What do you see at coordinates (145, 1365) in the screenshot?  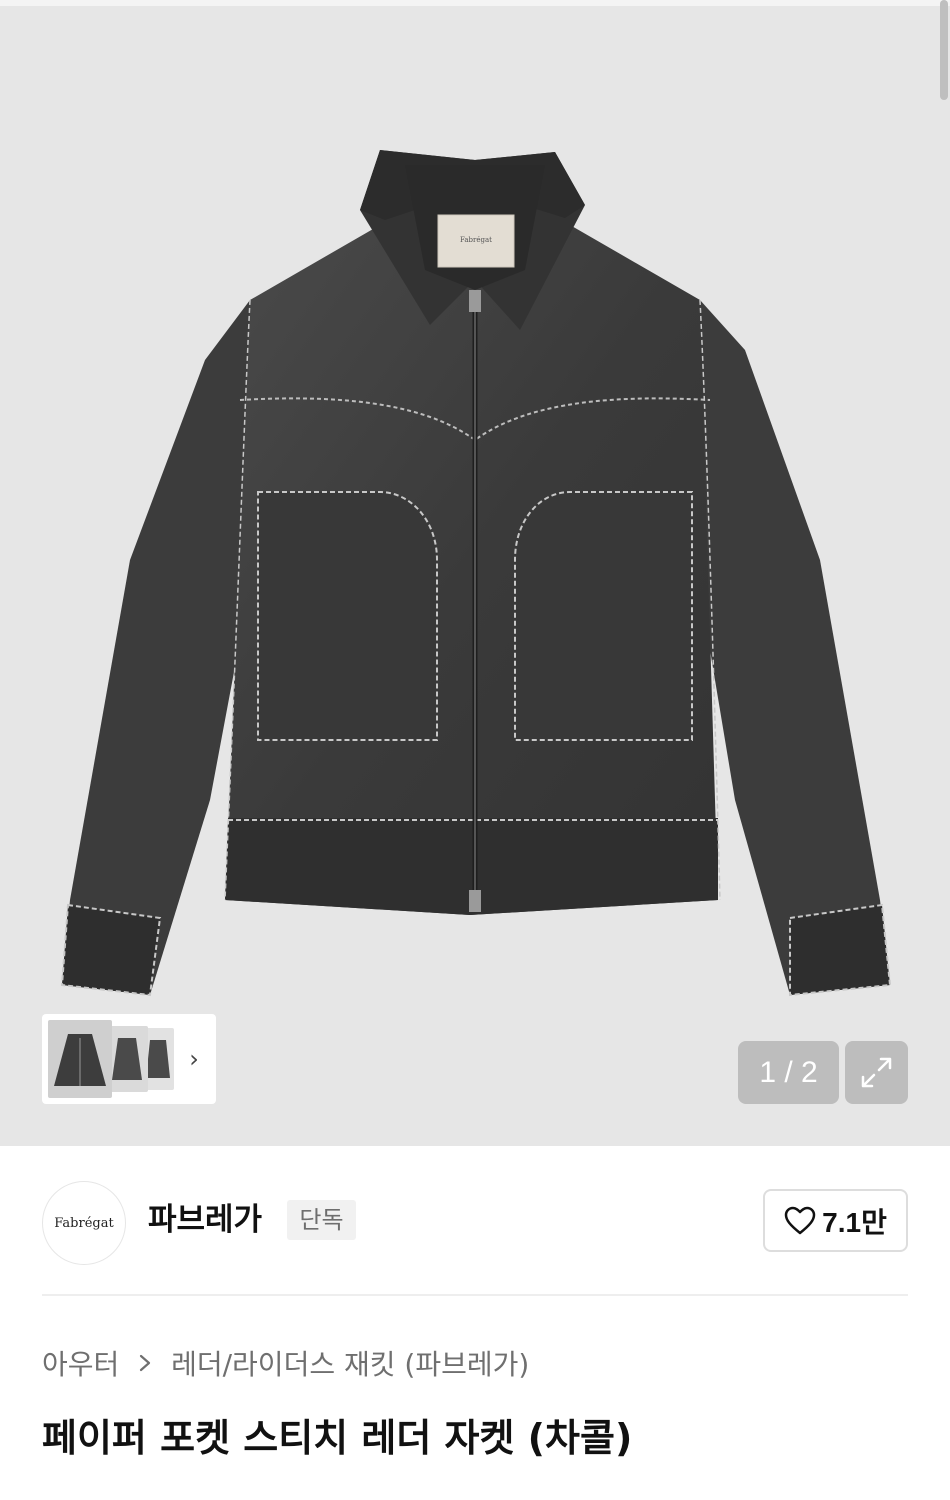 I see `chevron-right-icon` at bounding box center [145, 1365].